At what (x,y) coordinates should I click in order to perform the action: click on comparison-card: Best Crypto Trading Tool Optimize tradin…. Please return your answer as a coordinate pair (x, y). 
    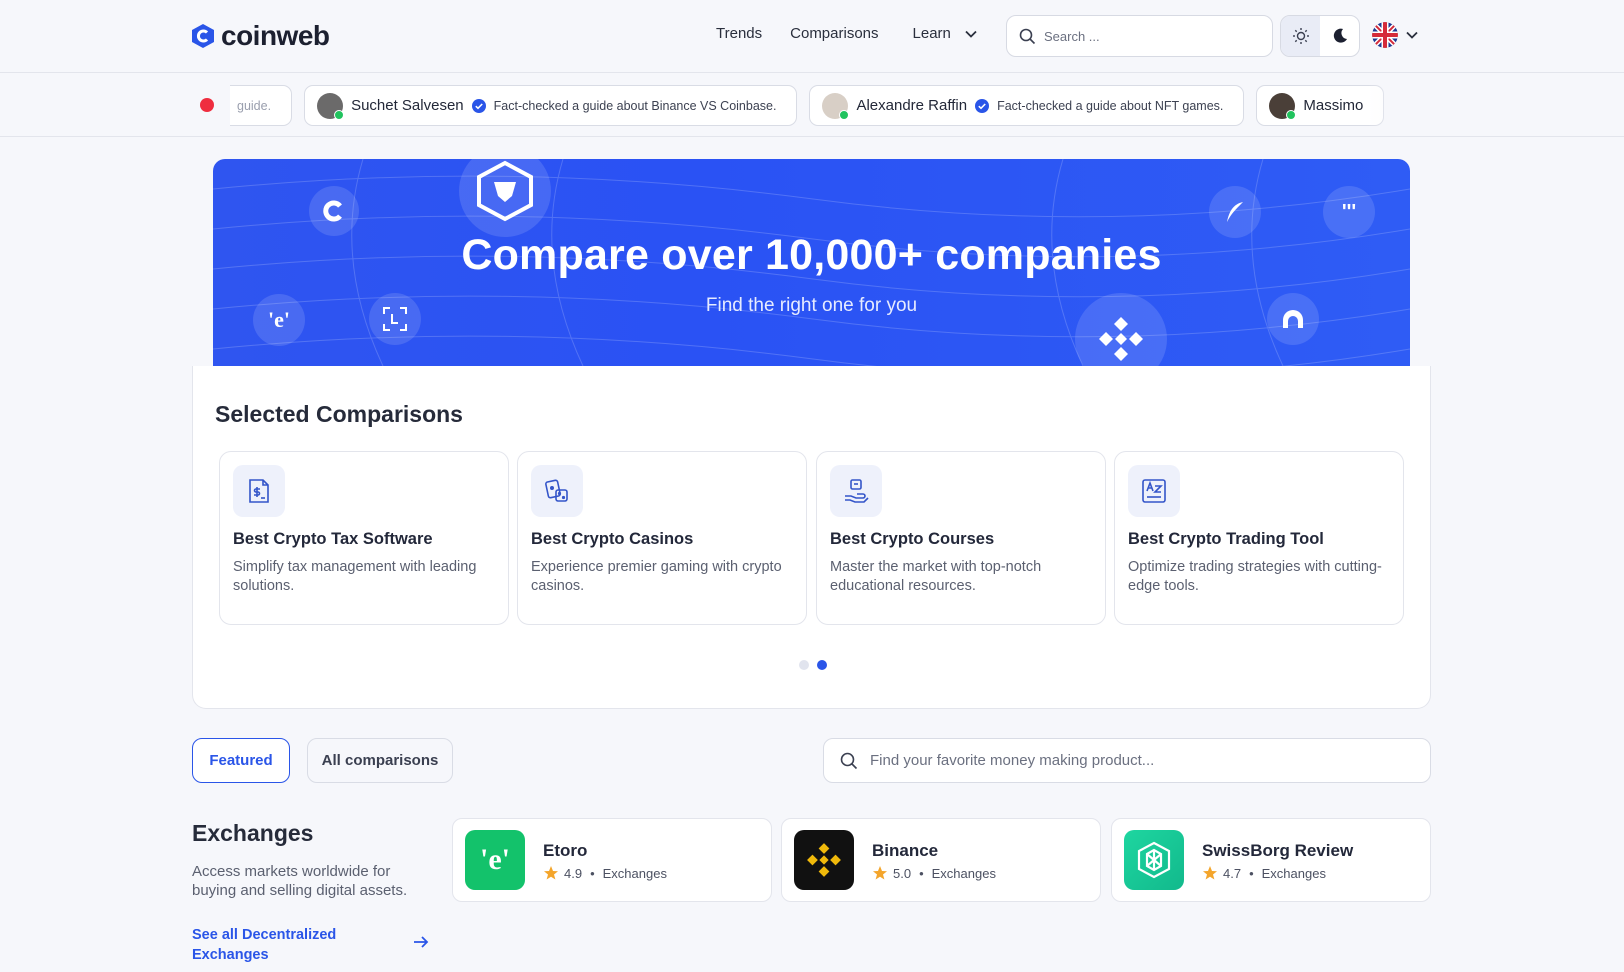
    Looking at the image, I should click on (1259, 538).